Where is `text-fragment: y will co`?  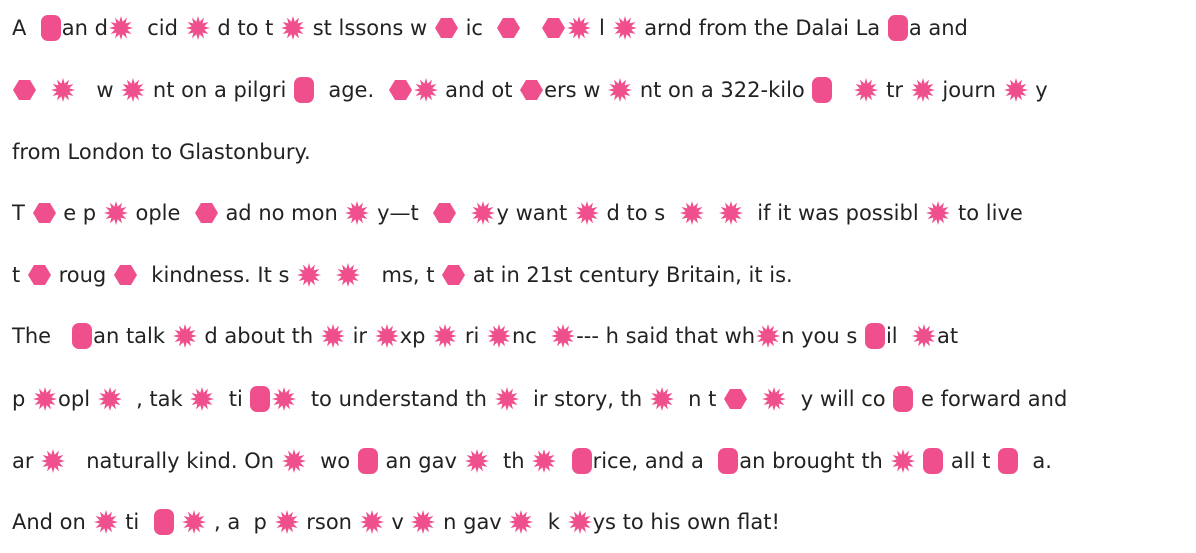
text-fragment: y will co is located at coordinates (840, 399).